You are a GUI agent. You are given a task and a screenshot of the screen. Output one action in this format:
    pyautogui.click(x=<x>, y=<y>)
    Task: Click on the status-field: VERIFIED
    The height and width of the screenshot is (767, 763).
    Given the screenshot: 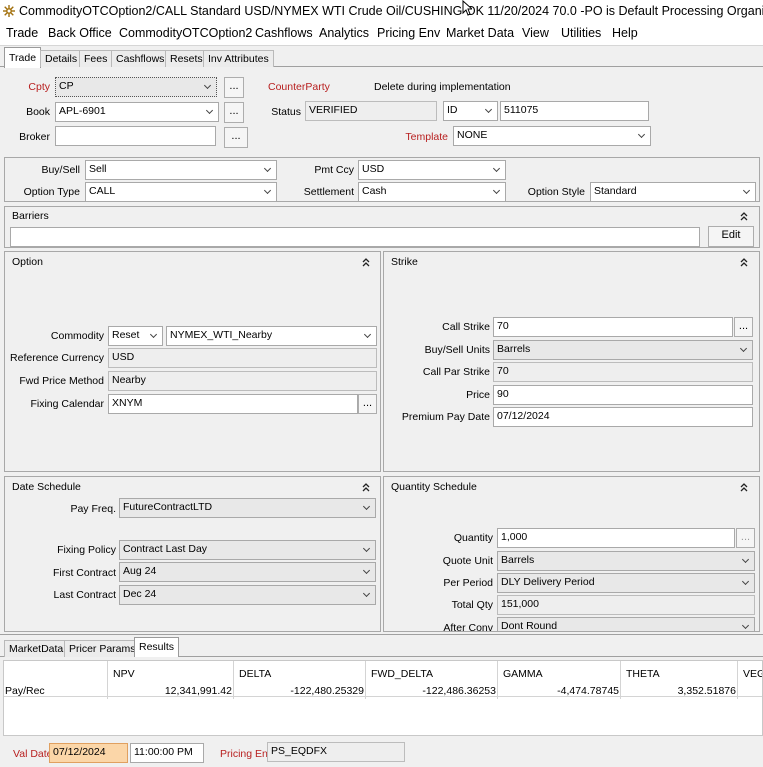 What is the action you would take?
    pyautogui.click(x=371, y=111)
    